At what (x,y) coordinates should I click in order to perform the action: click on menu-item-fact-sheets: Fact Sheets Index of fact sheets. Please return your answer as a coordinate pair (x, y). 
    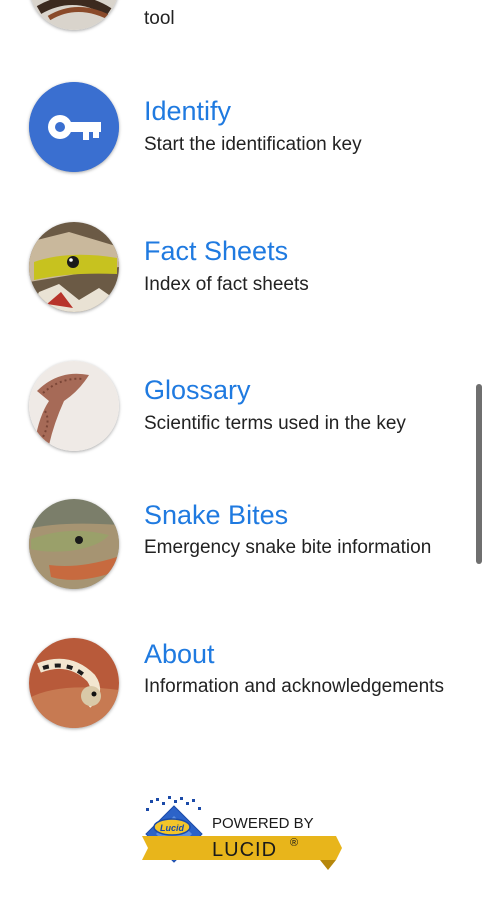
    Looking at the image, I should click on (235, 266).